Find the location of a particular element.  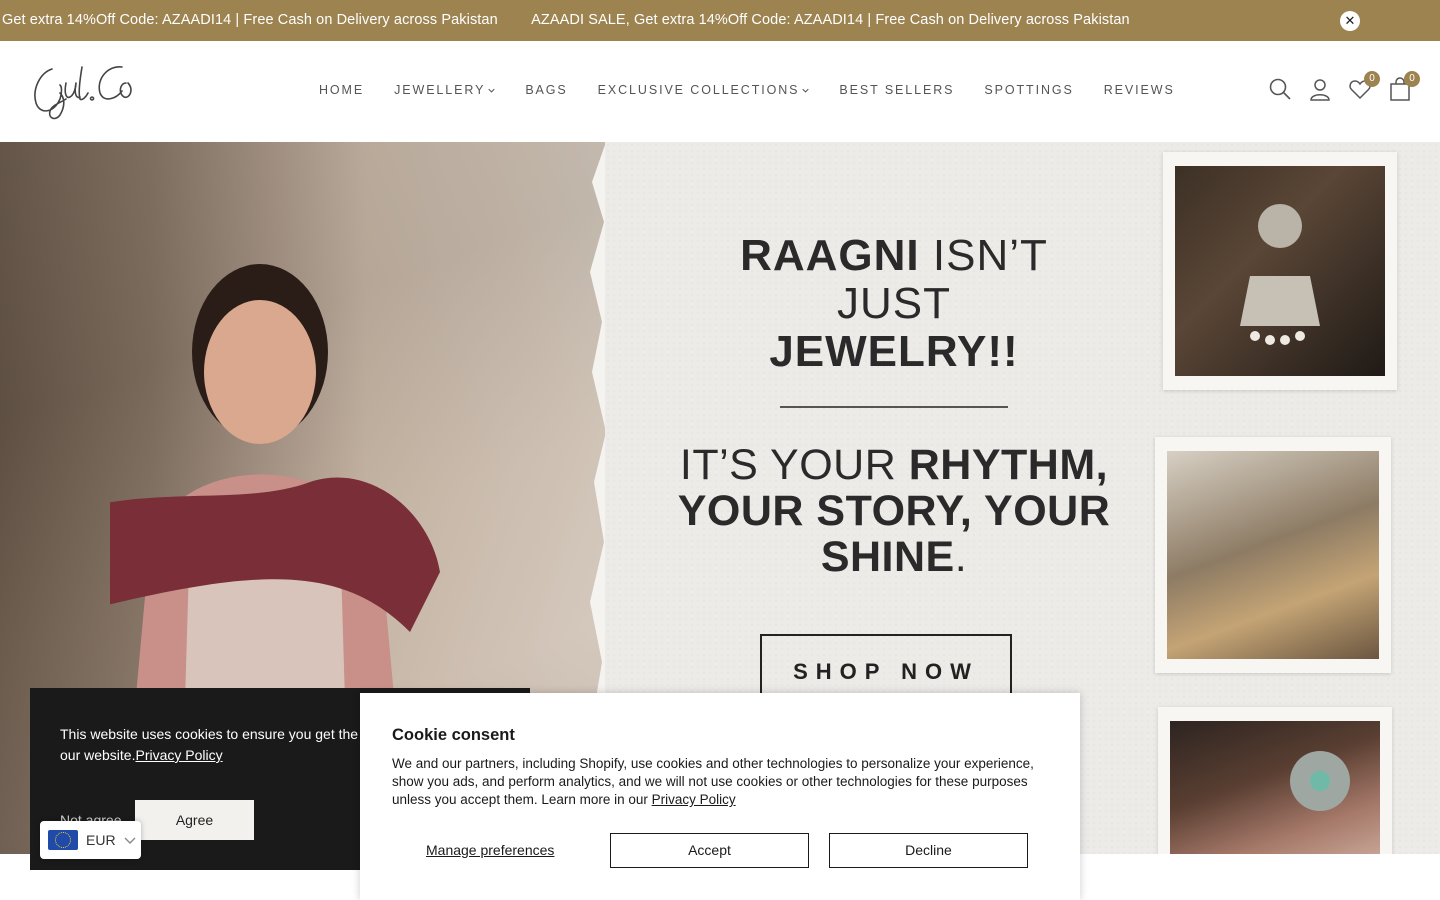

hero-words-your-story: YOUR STORY, YOUR is located at coordinates (894, 511).